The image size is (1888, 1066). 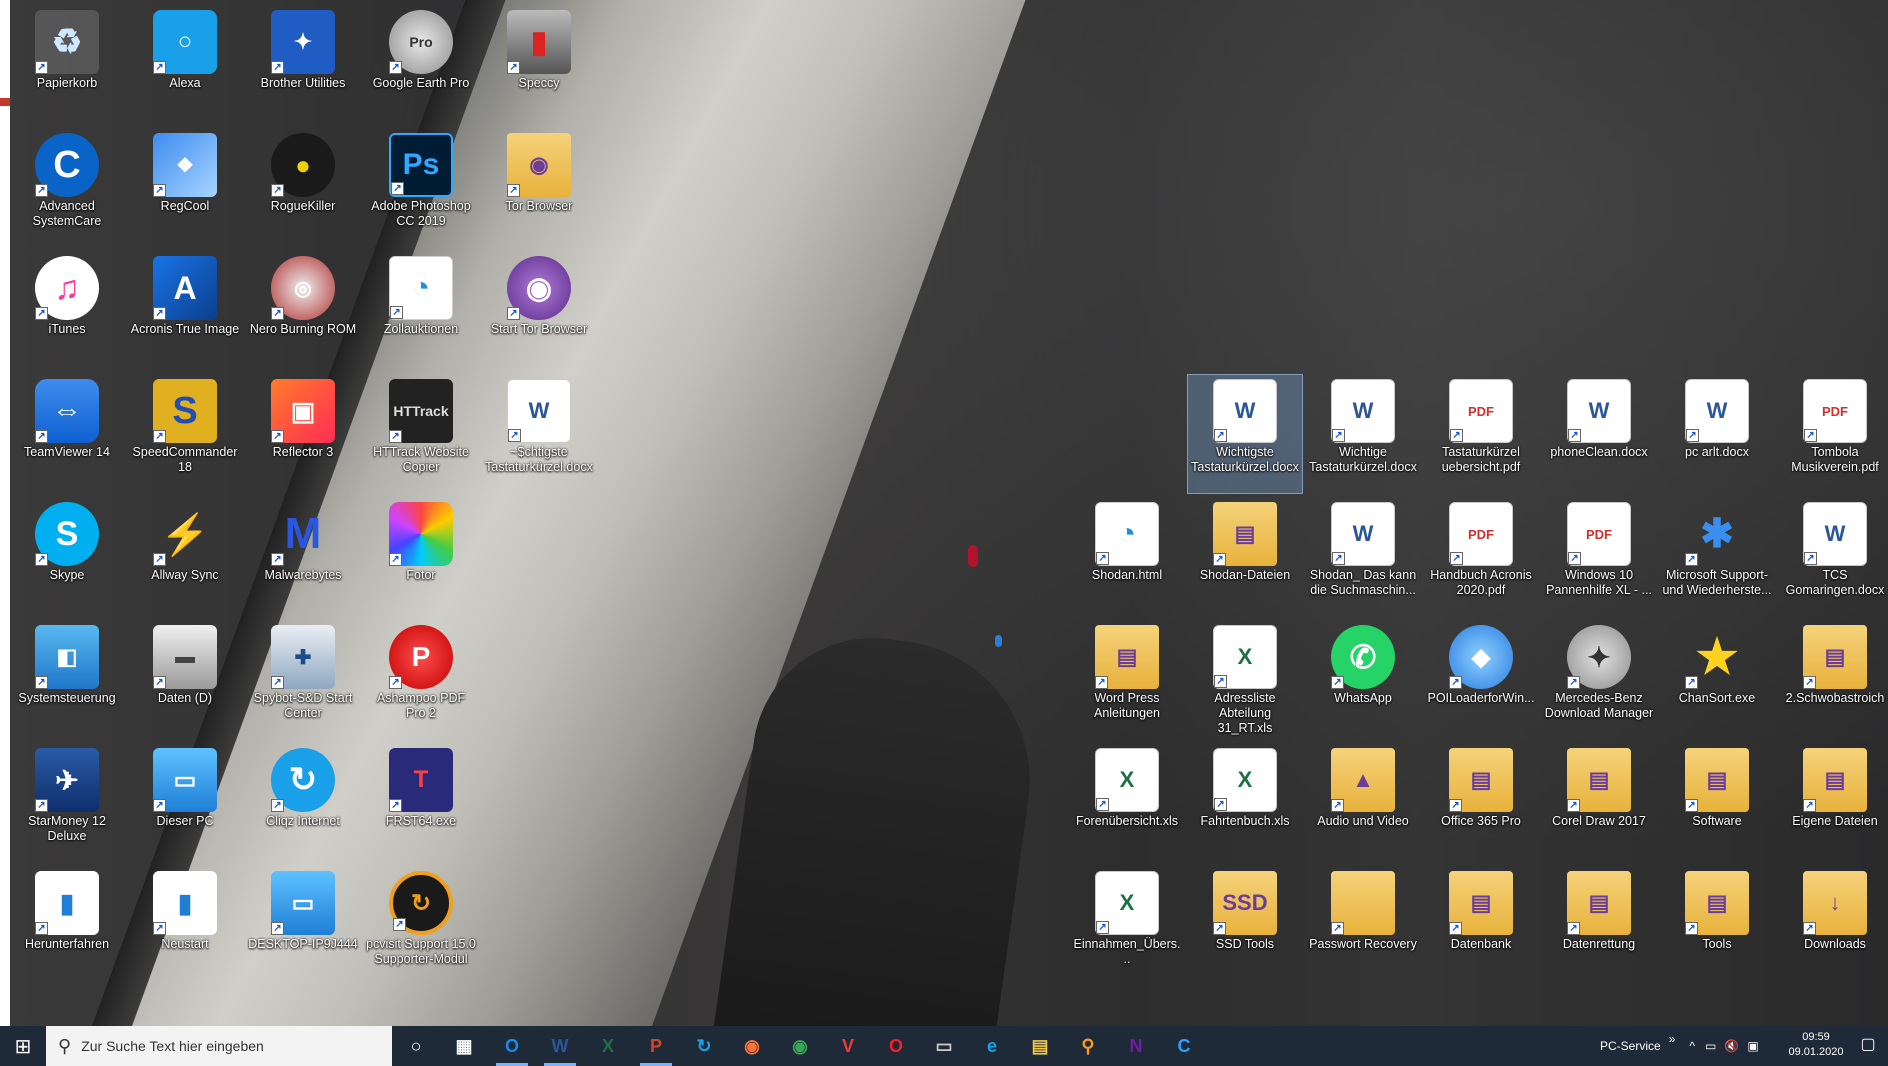 I want to click on taskbar-clock: 09:59 09.01.2020, so click(x=1816, y=1045).